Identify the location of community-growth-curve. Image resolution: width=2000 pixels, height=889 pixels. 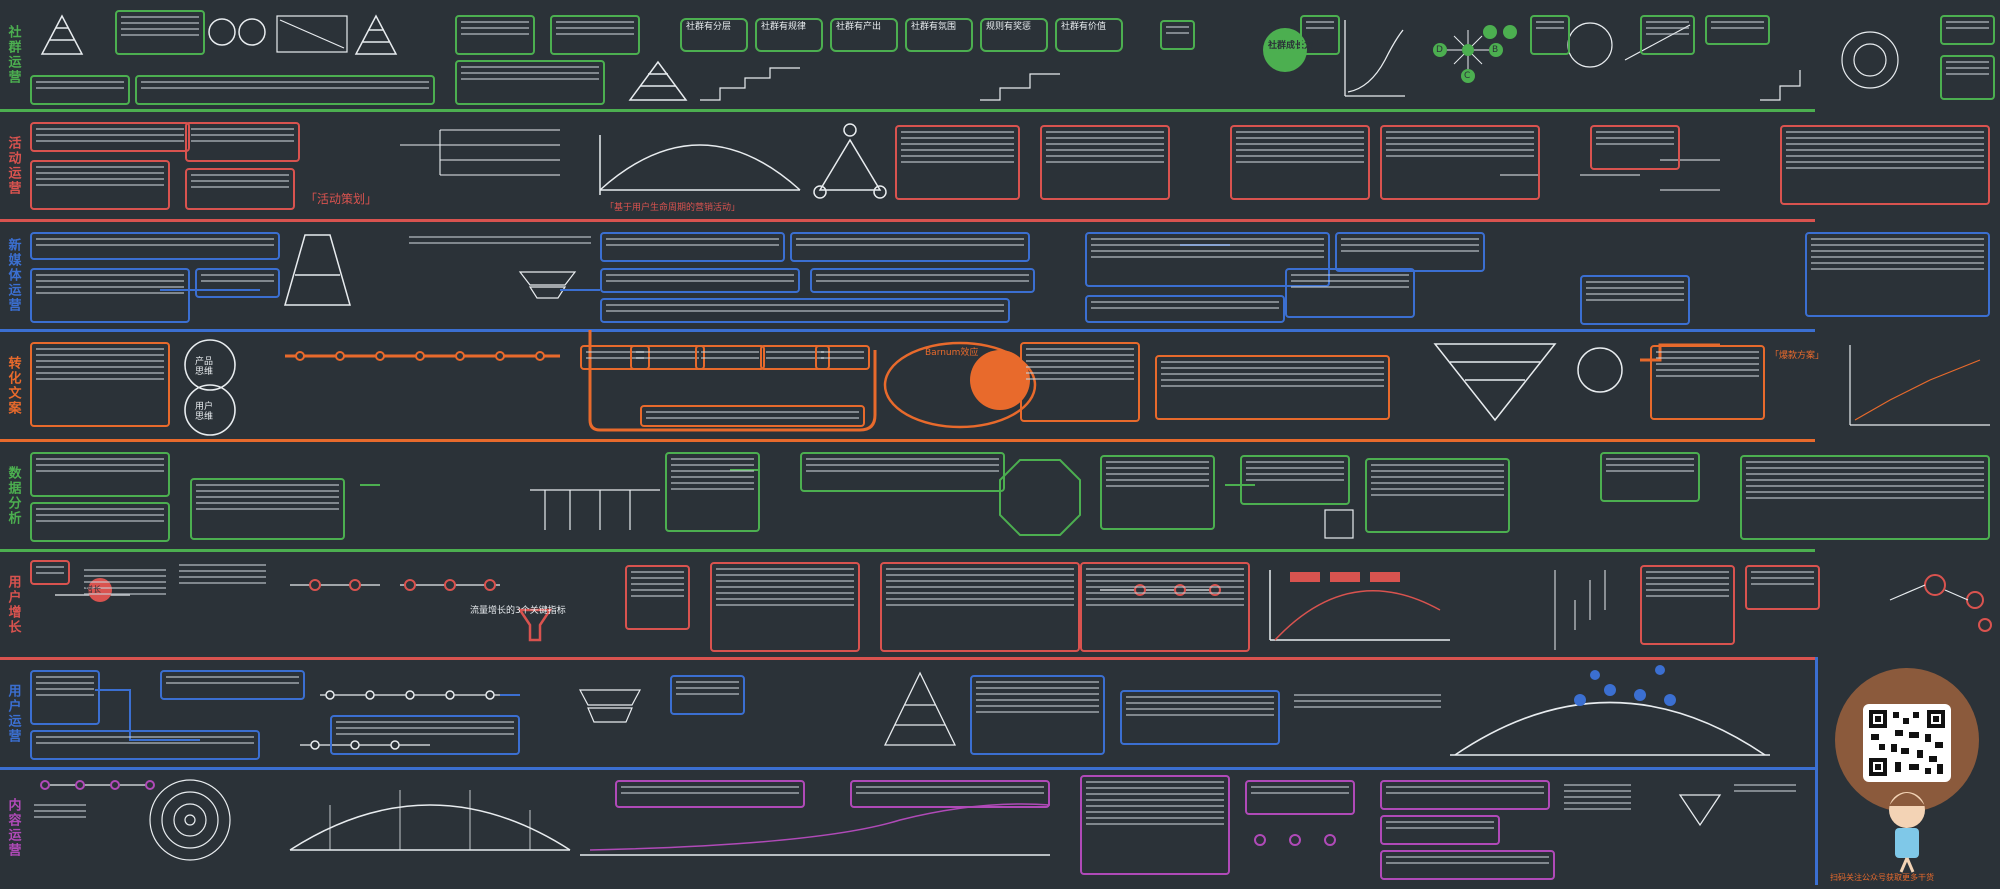
(1374, 58).